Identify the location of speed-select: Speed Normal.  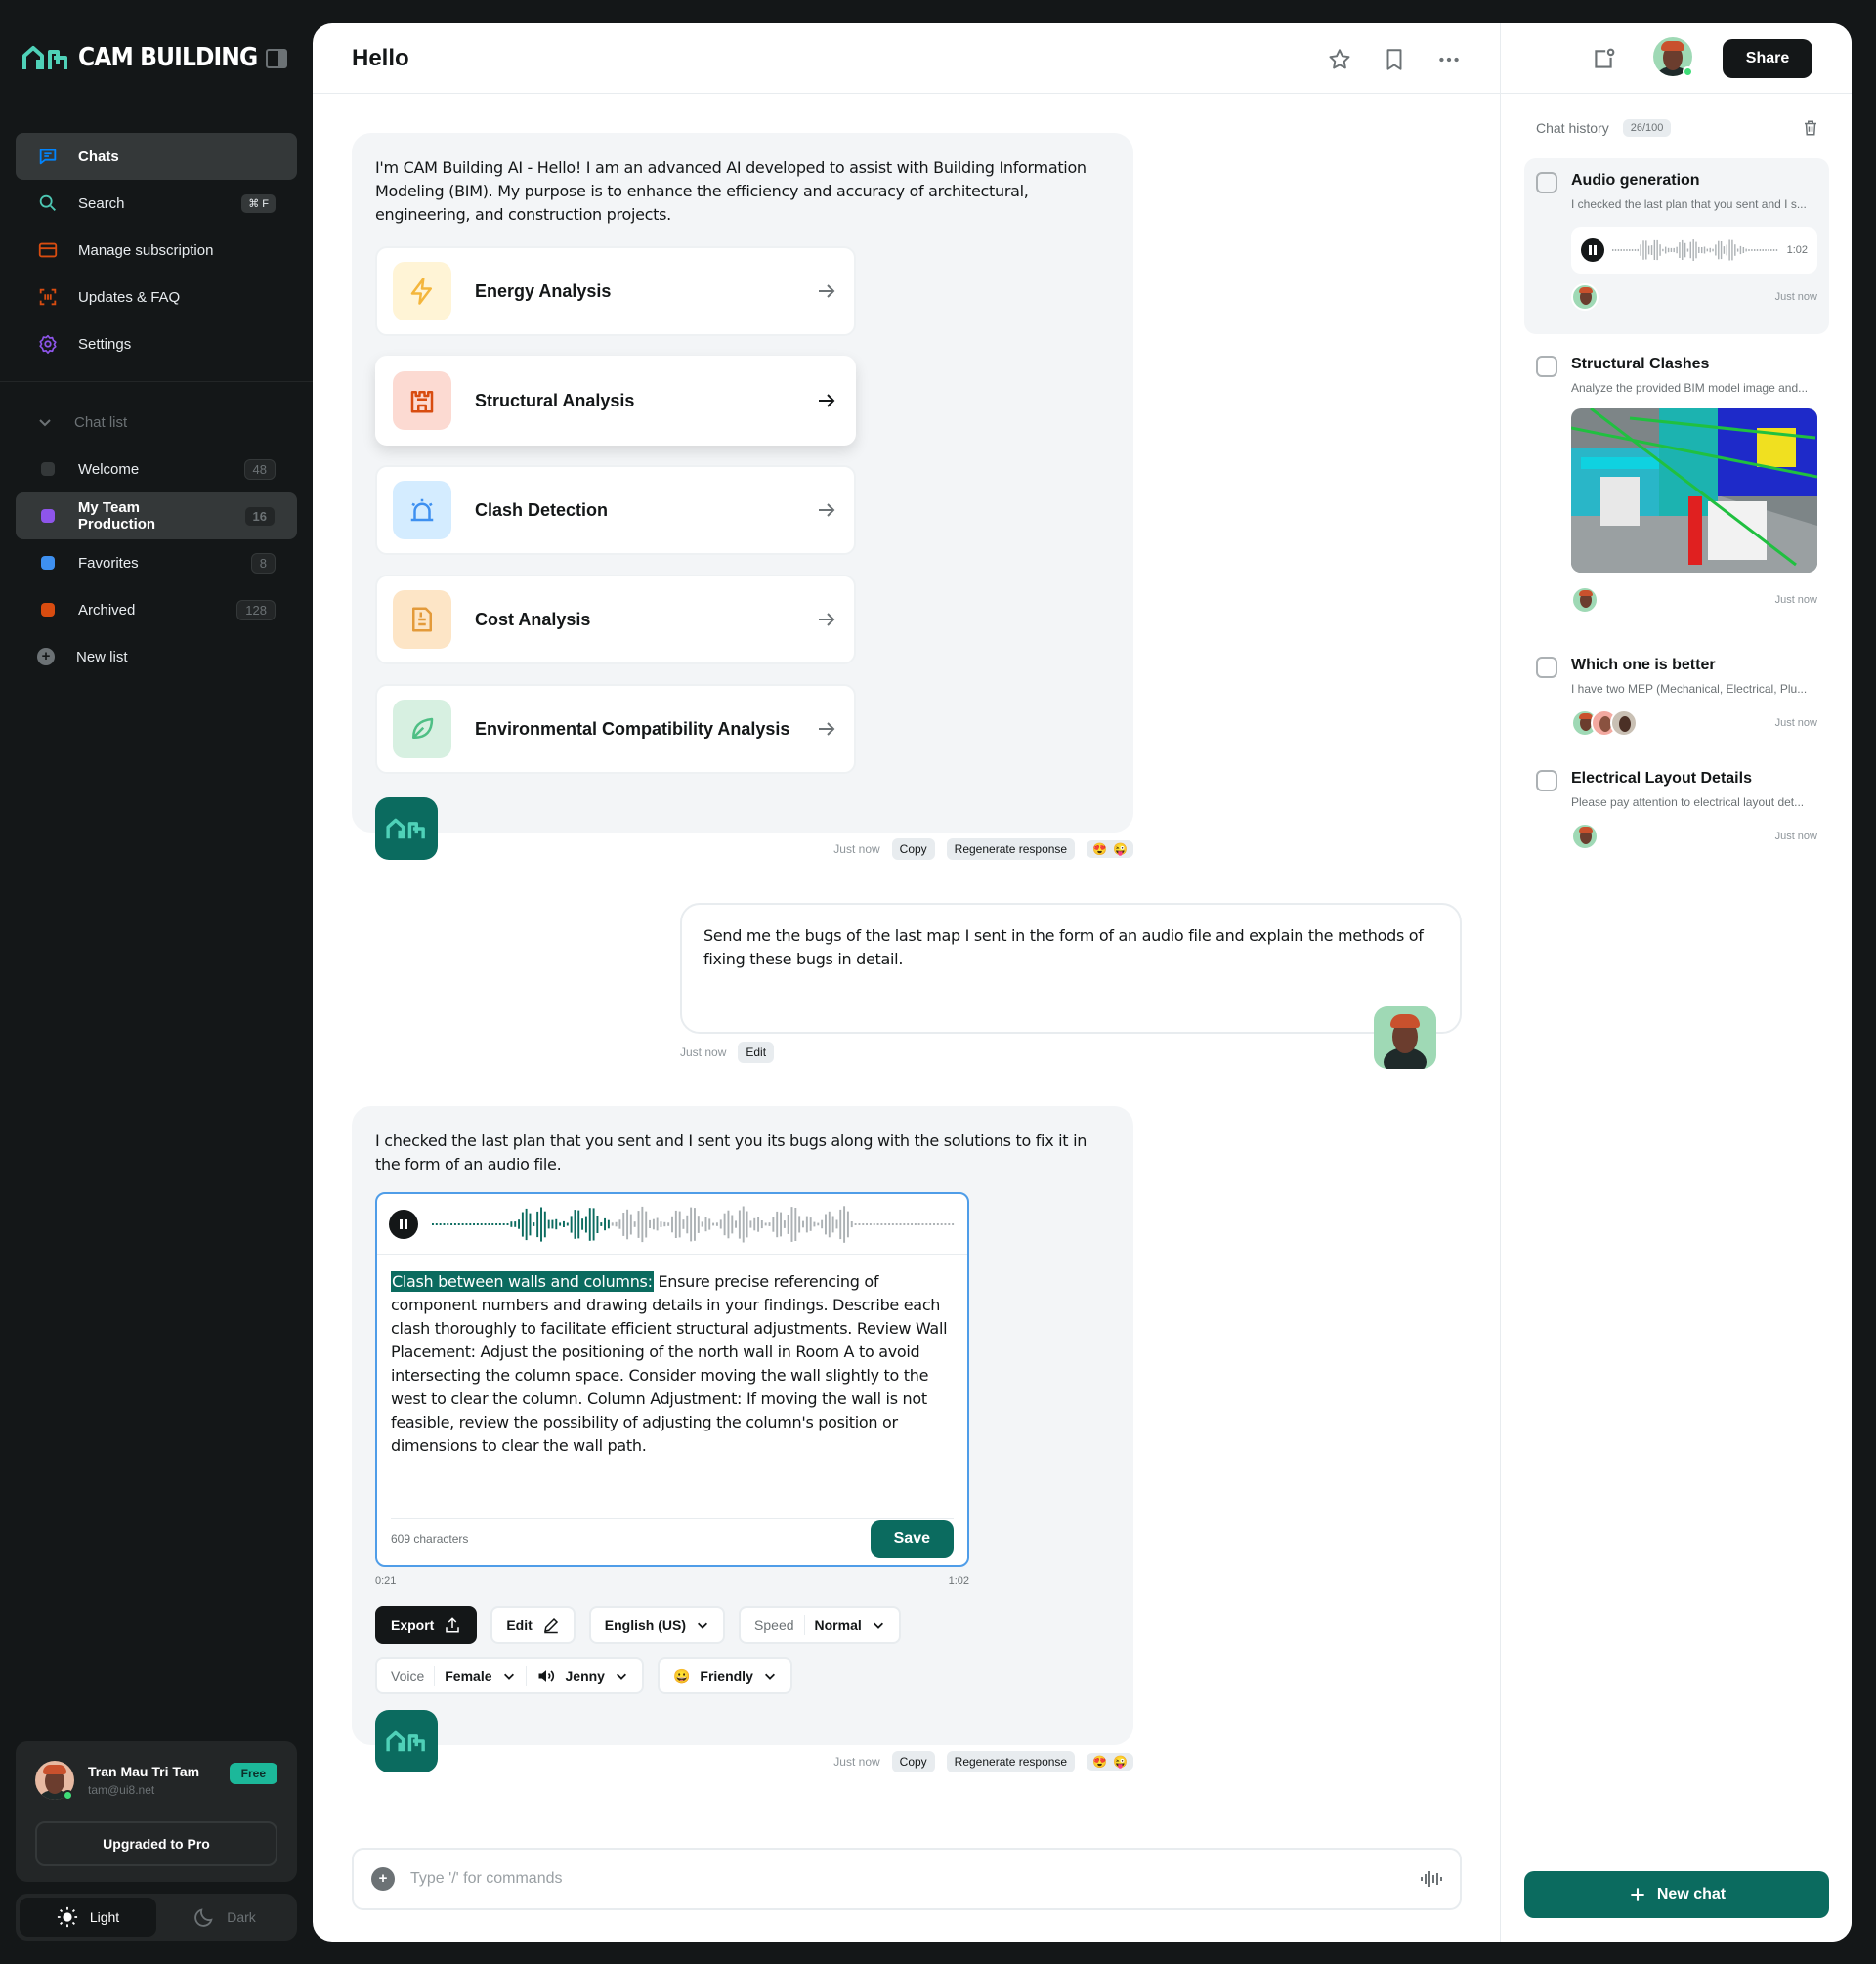
(820, 1625).